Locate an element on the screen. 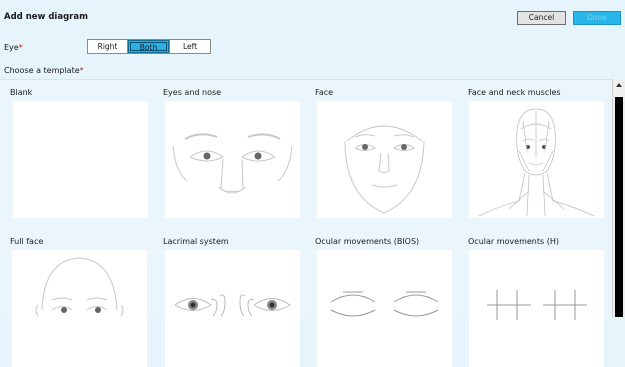  dialog-title: Add new diagram is located at coordinates (46, 17).